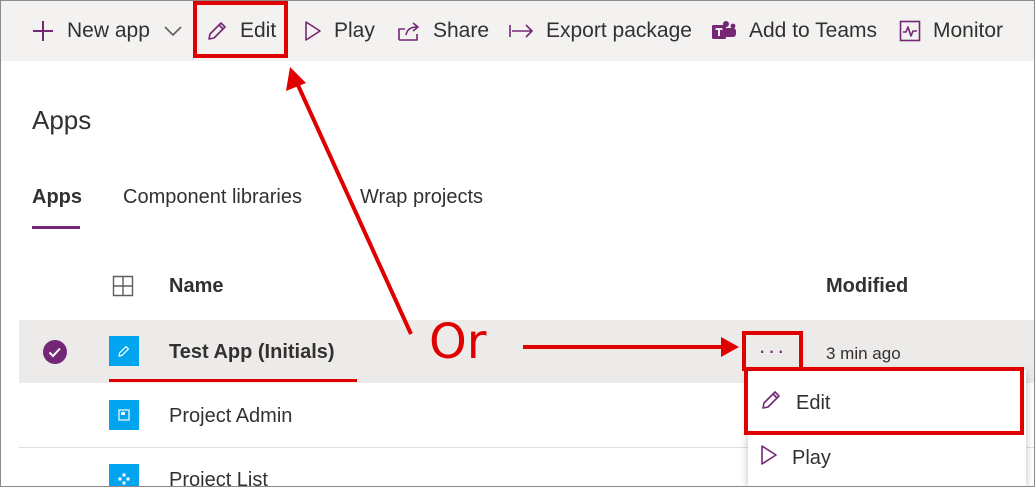 This screenshot has height=487, width=1035. What do you see at coordinates (631, 347) in the screenshot?
I see `arrow-to-more-button` at bounding box center [631, 347].